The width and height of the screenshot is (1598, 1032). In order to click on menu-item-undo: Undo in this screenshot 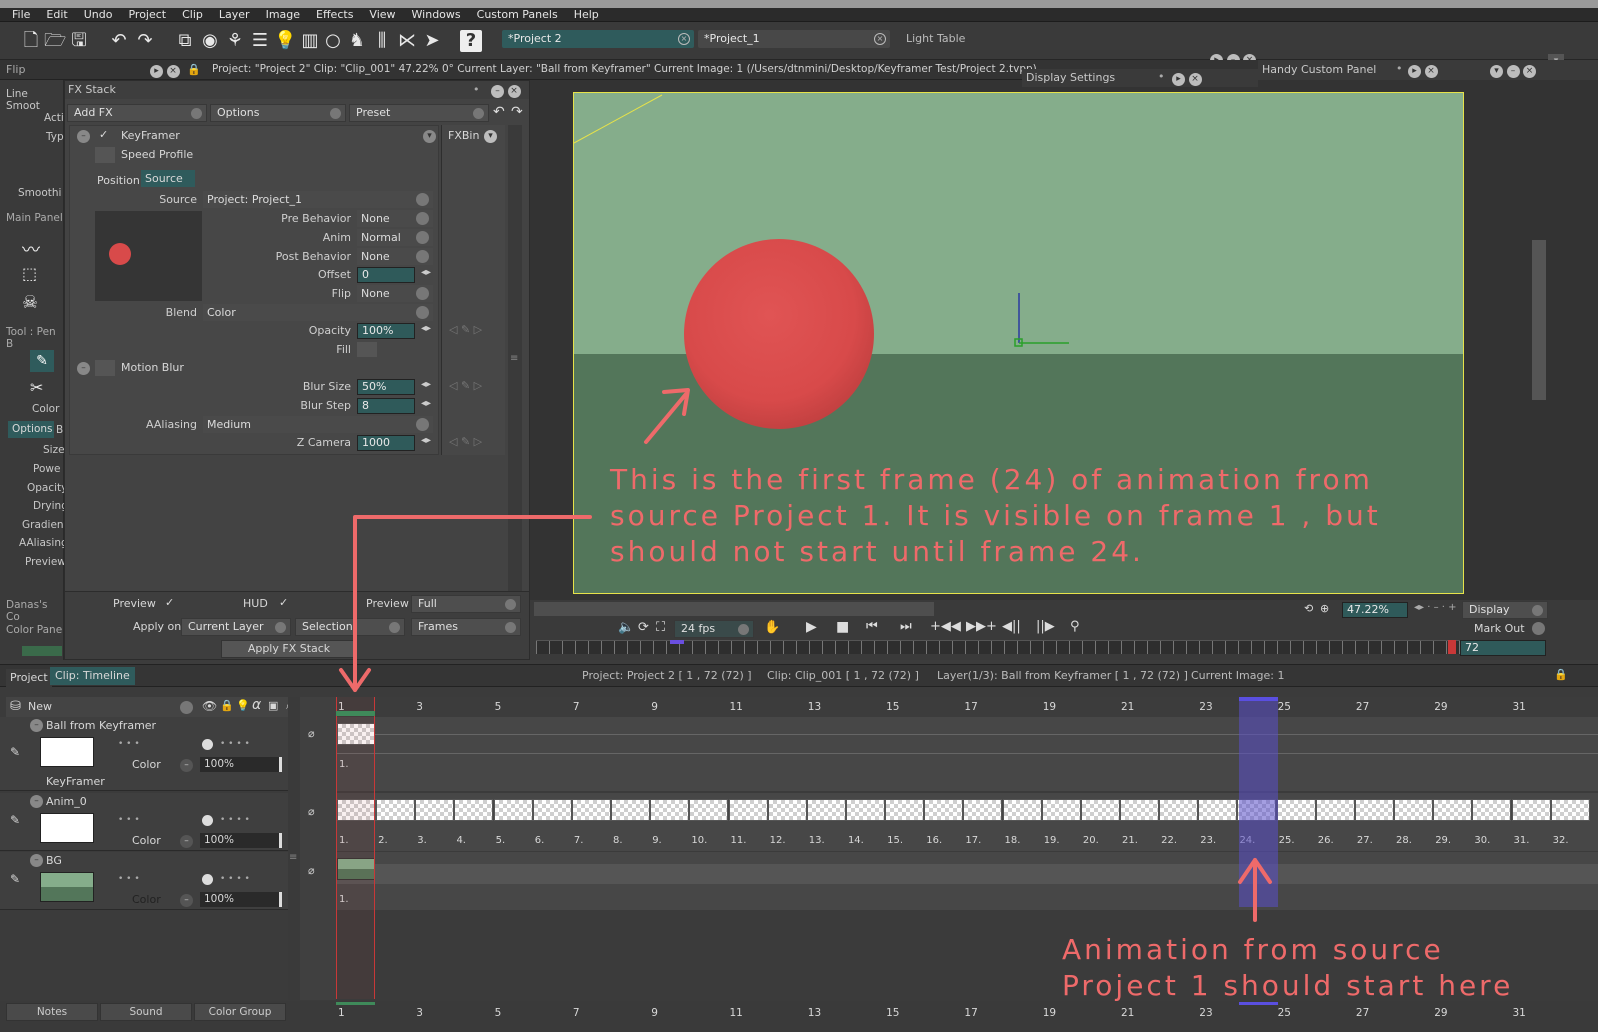, I will do `click(98, 15)`.